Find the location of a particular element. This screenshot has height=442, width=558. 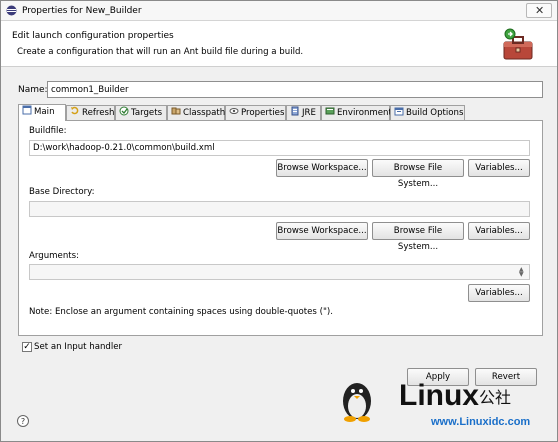

tab-label: Main is located at coordinates (44, 112).